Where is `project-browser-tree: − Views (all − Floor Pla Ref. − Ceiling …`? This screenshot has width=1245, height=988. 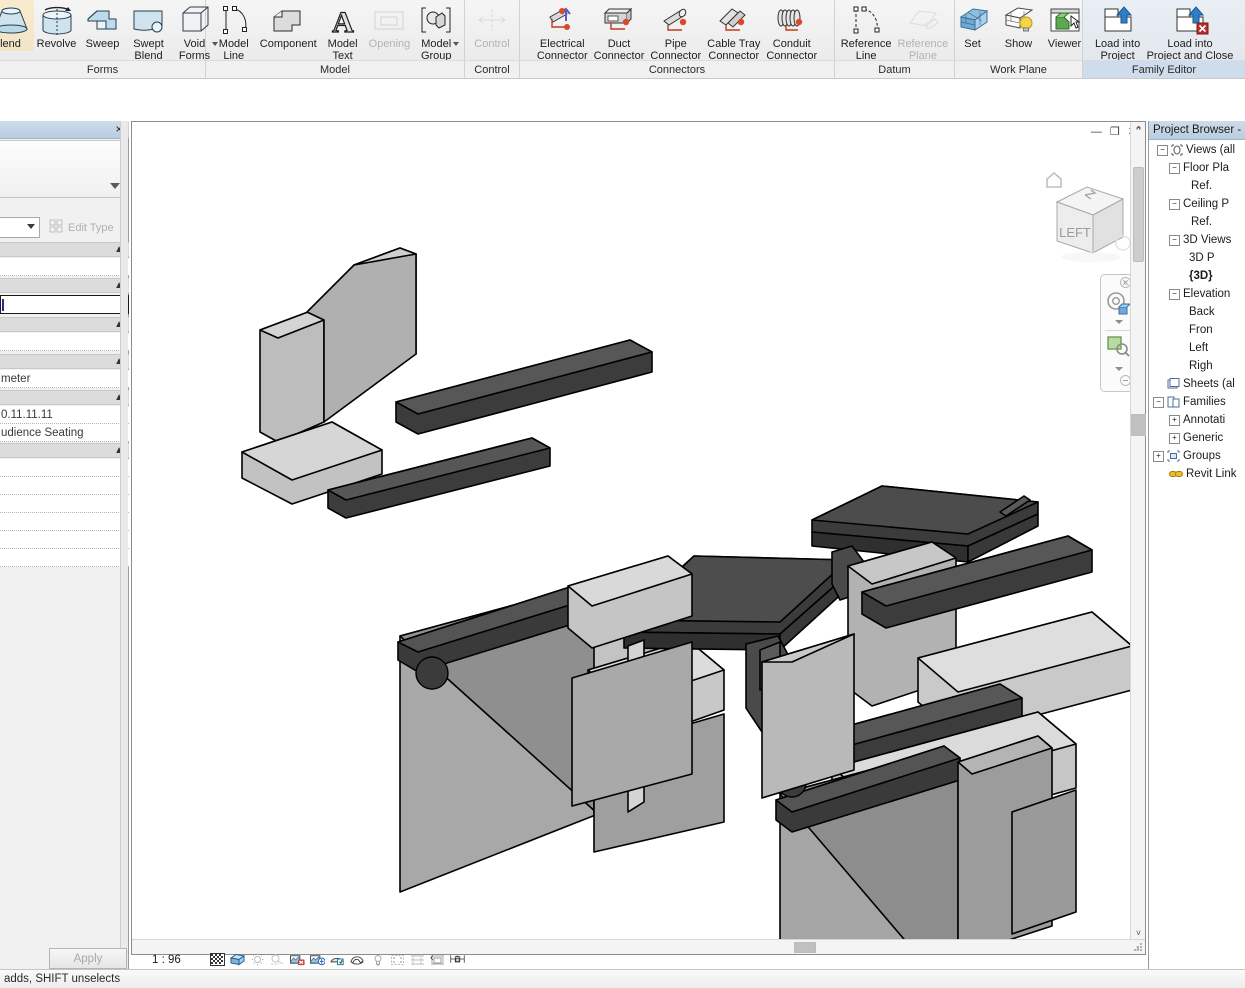
project-browser-tree: − Views (all − Floor Pla Ref. − Ceiling … is located at coordinates (1197, 312).